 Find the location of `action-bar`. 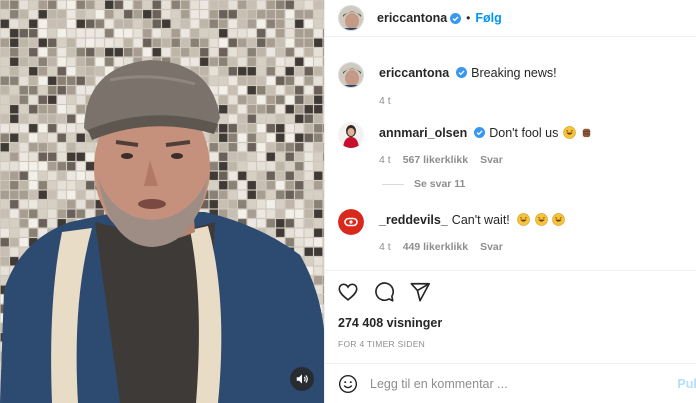

action-bar is located at coordinates (510, 292).